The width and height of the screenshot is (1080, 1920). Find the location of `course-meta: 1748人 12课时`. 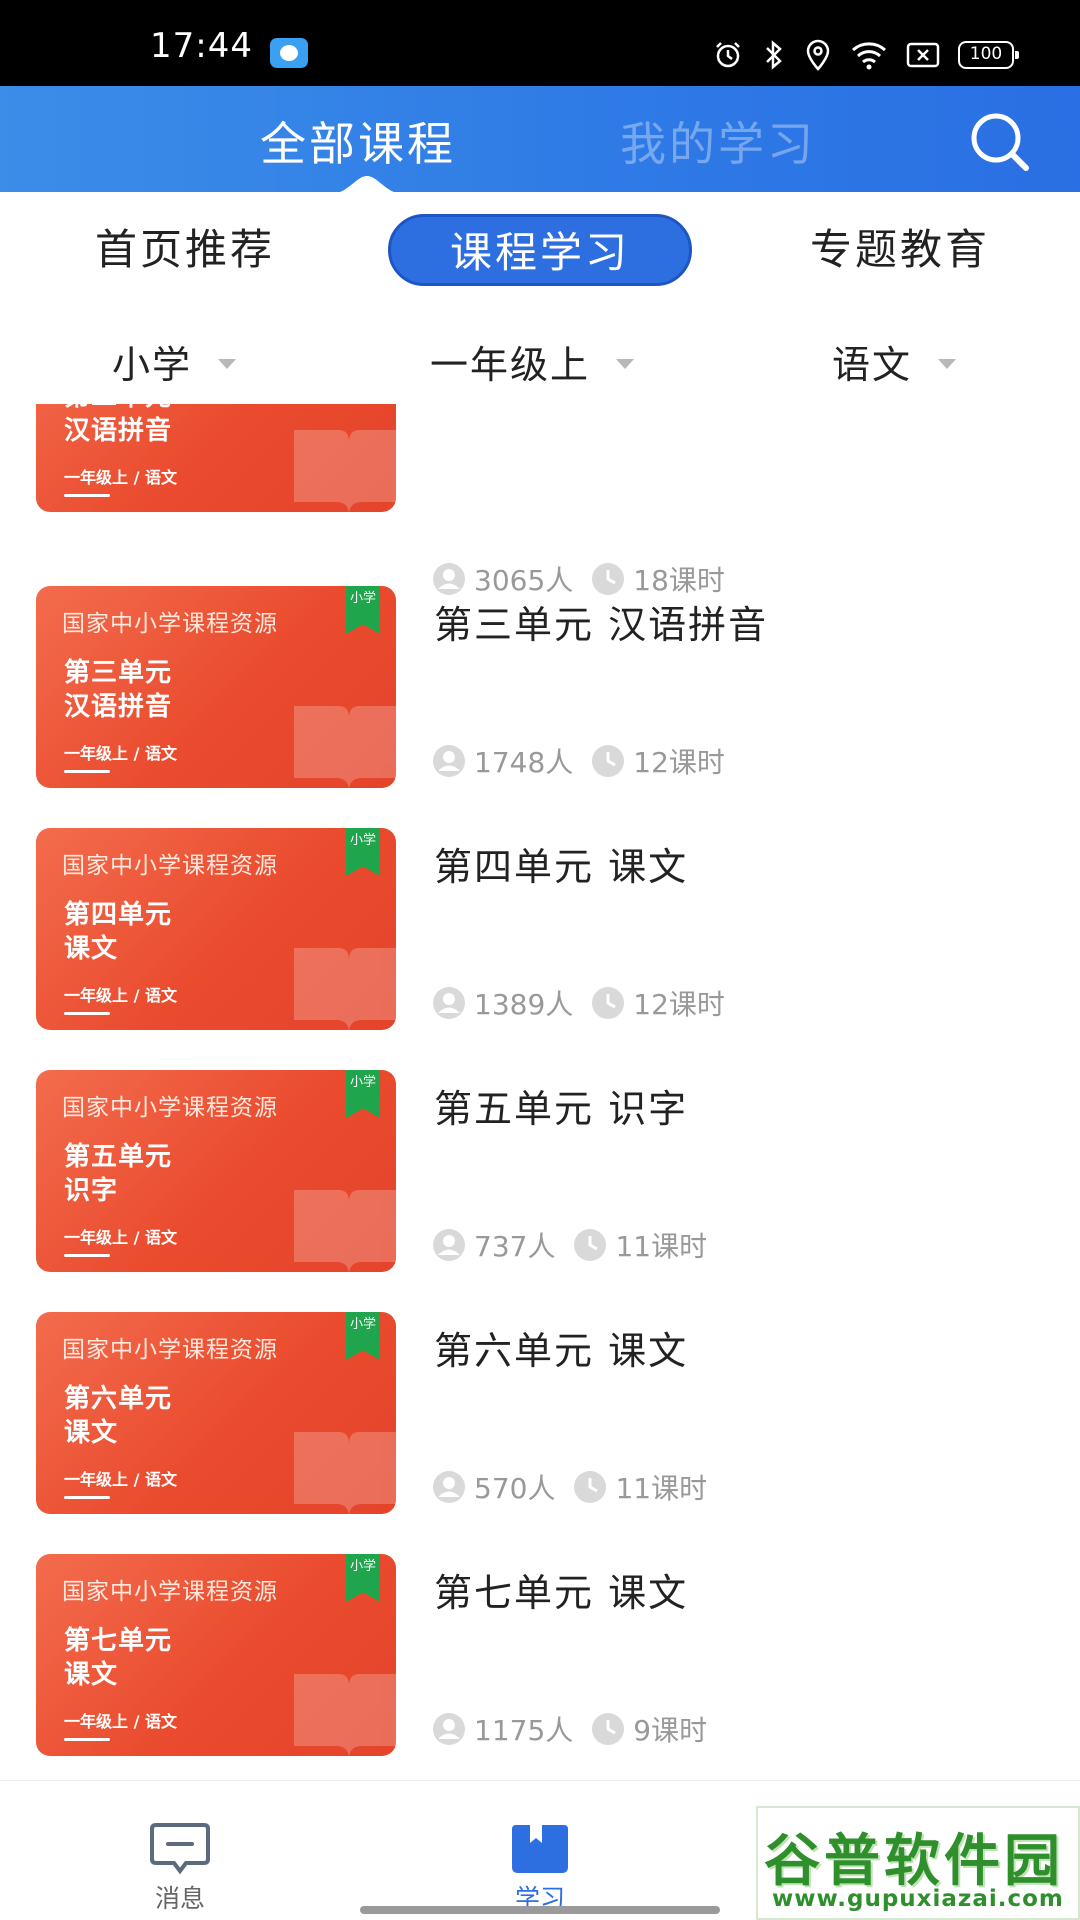

course-meta: 1748人 12课时 is located at coordinates (578, 761).